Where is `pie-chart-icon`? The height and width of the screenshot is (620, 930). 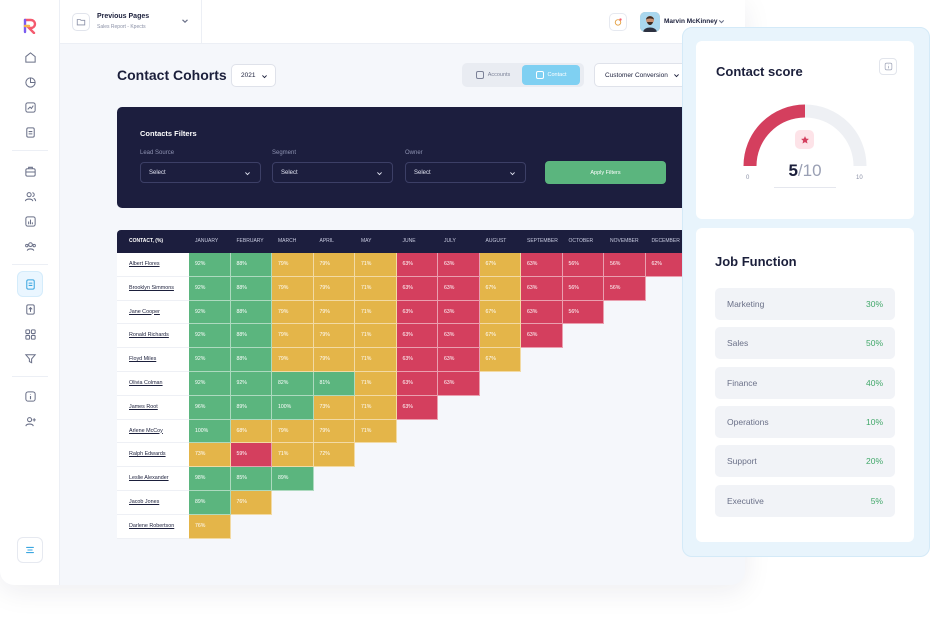 pie-chart-icon is located at coordinates (30, 82).